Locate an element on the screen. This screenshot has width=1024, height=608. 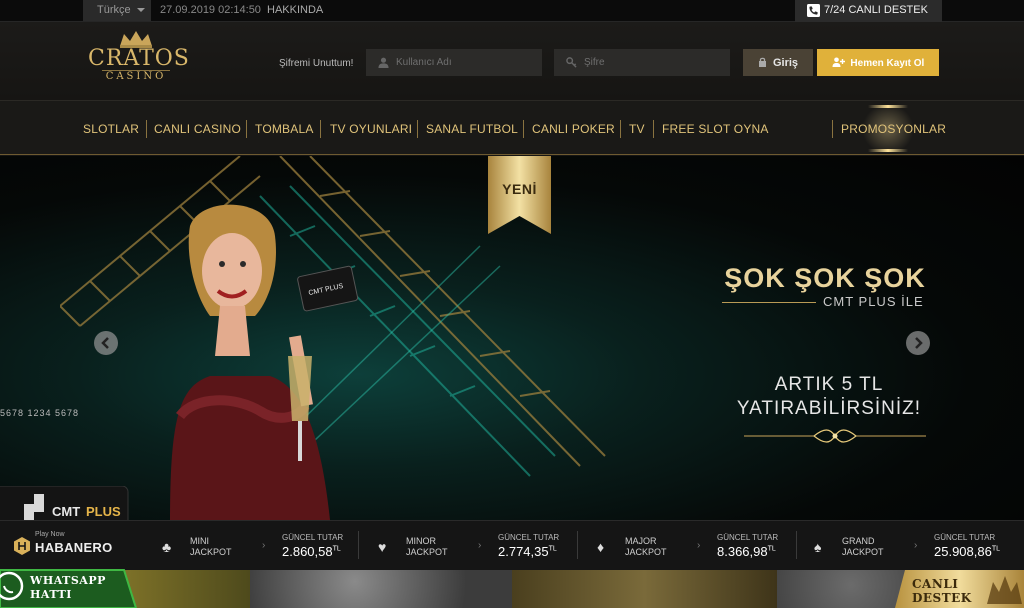
chevron-left-icon is located at coordinates (105, 343).